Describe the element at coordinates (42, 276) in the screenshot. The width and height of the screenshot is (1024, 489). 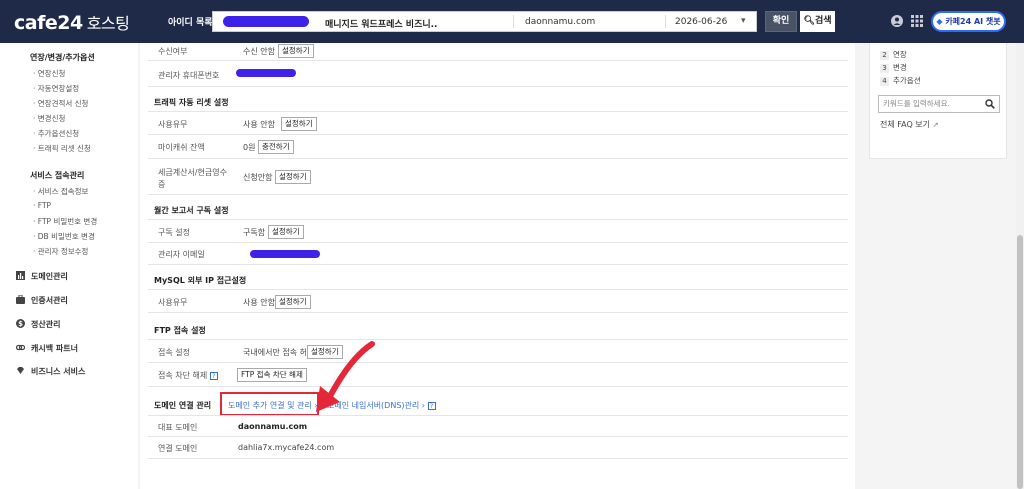
I see `sidebar-domain-mgmt: 도메인관리` at that location.